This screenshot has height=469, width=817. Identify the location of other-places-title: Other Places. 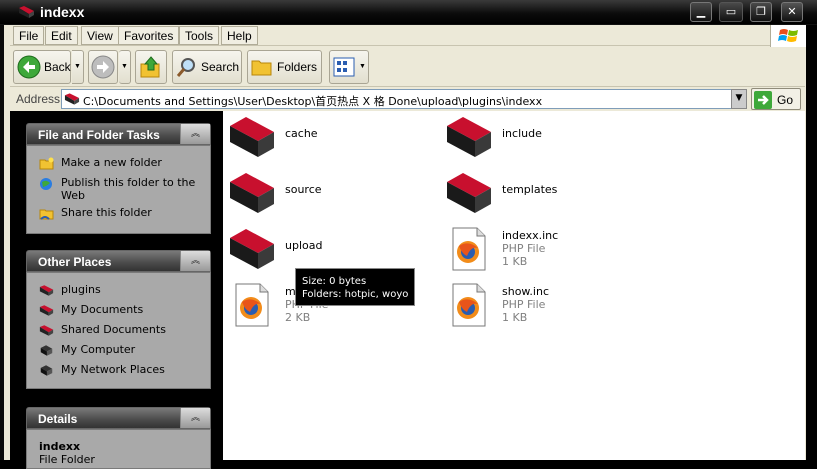
(75, 262).